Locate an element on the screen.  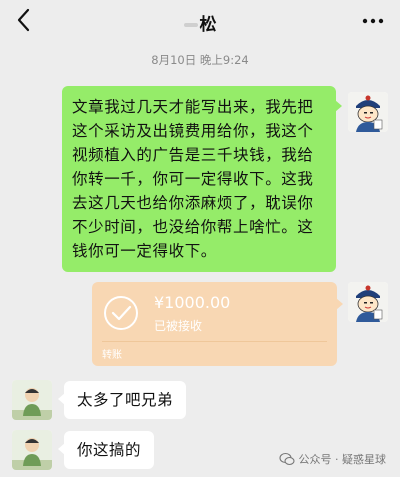
message-timestamp: 8月10日 晚上9:24 is located at coordinates (200, 60).